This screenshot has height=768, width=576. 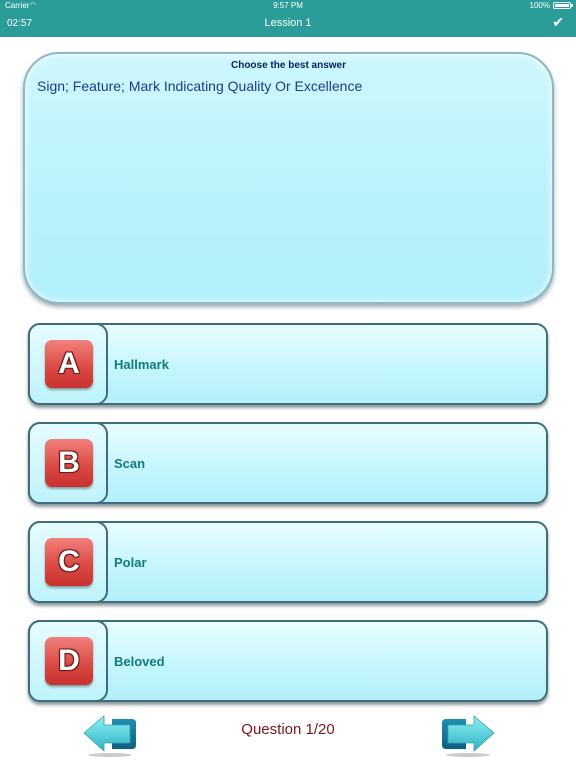 I want to click on battery-percent: 100%, so click(x=539, y=5).